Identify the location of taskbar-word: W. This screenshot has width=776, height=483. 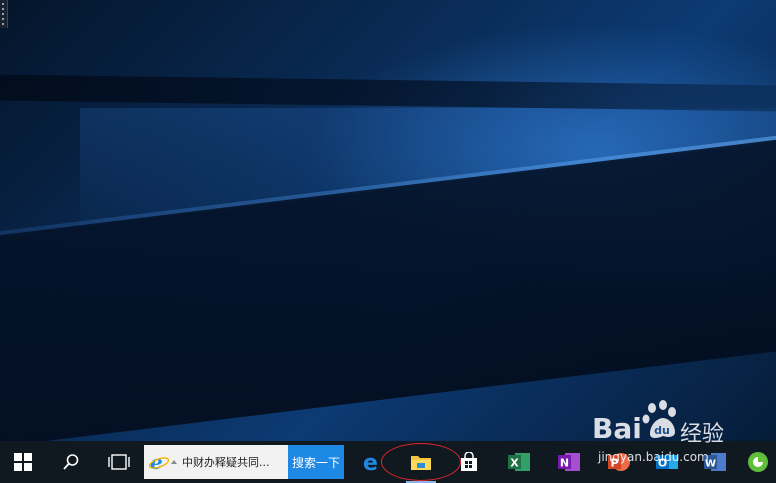
(715, 462).